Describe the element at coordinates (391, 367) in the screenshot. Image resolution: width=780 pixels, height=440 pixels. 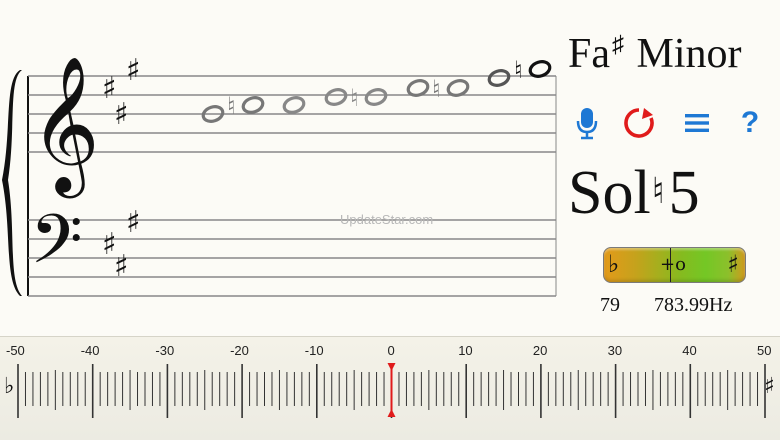
I see `cents-needle-top` at that location.